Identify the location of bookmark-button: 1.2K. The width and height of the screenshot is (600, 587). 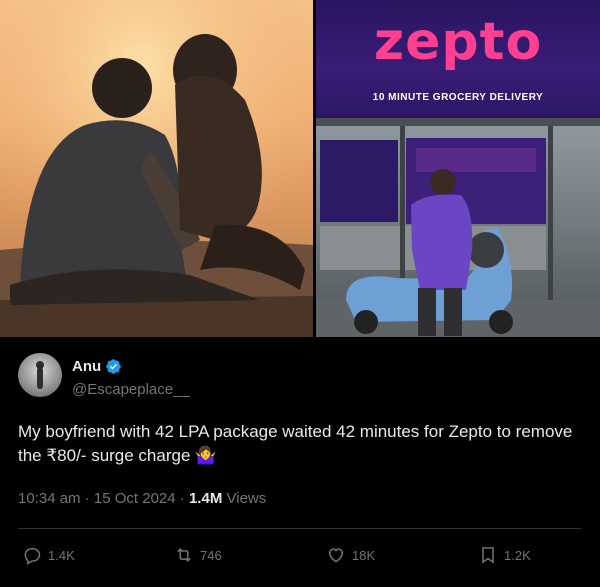
(504, 555).